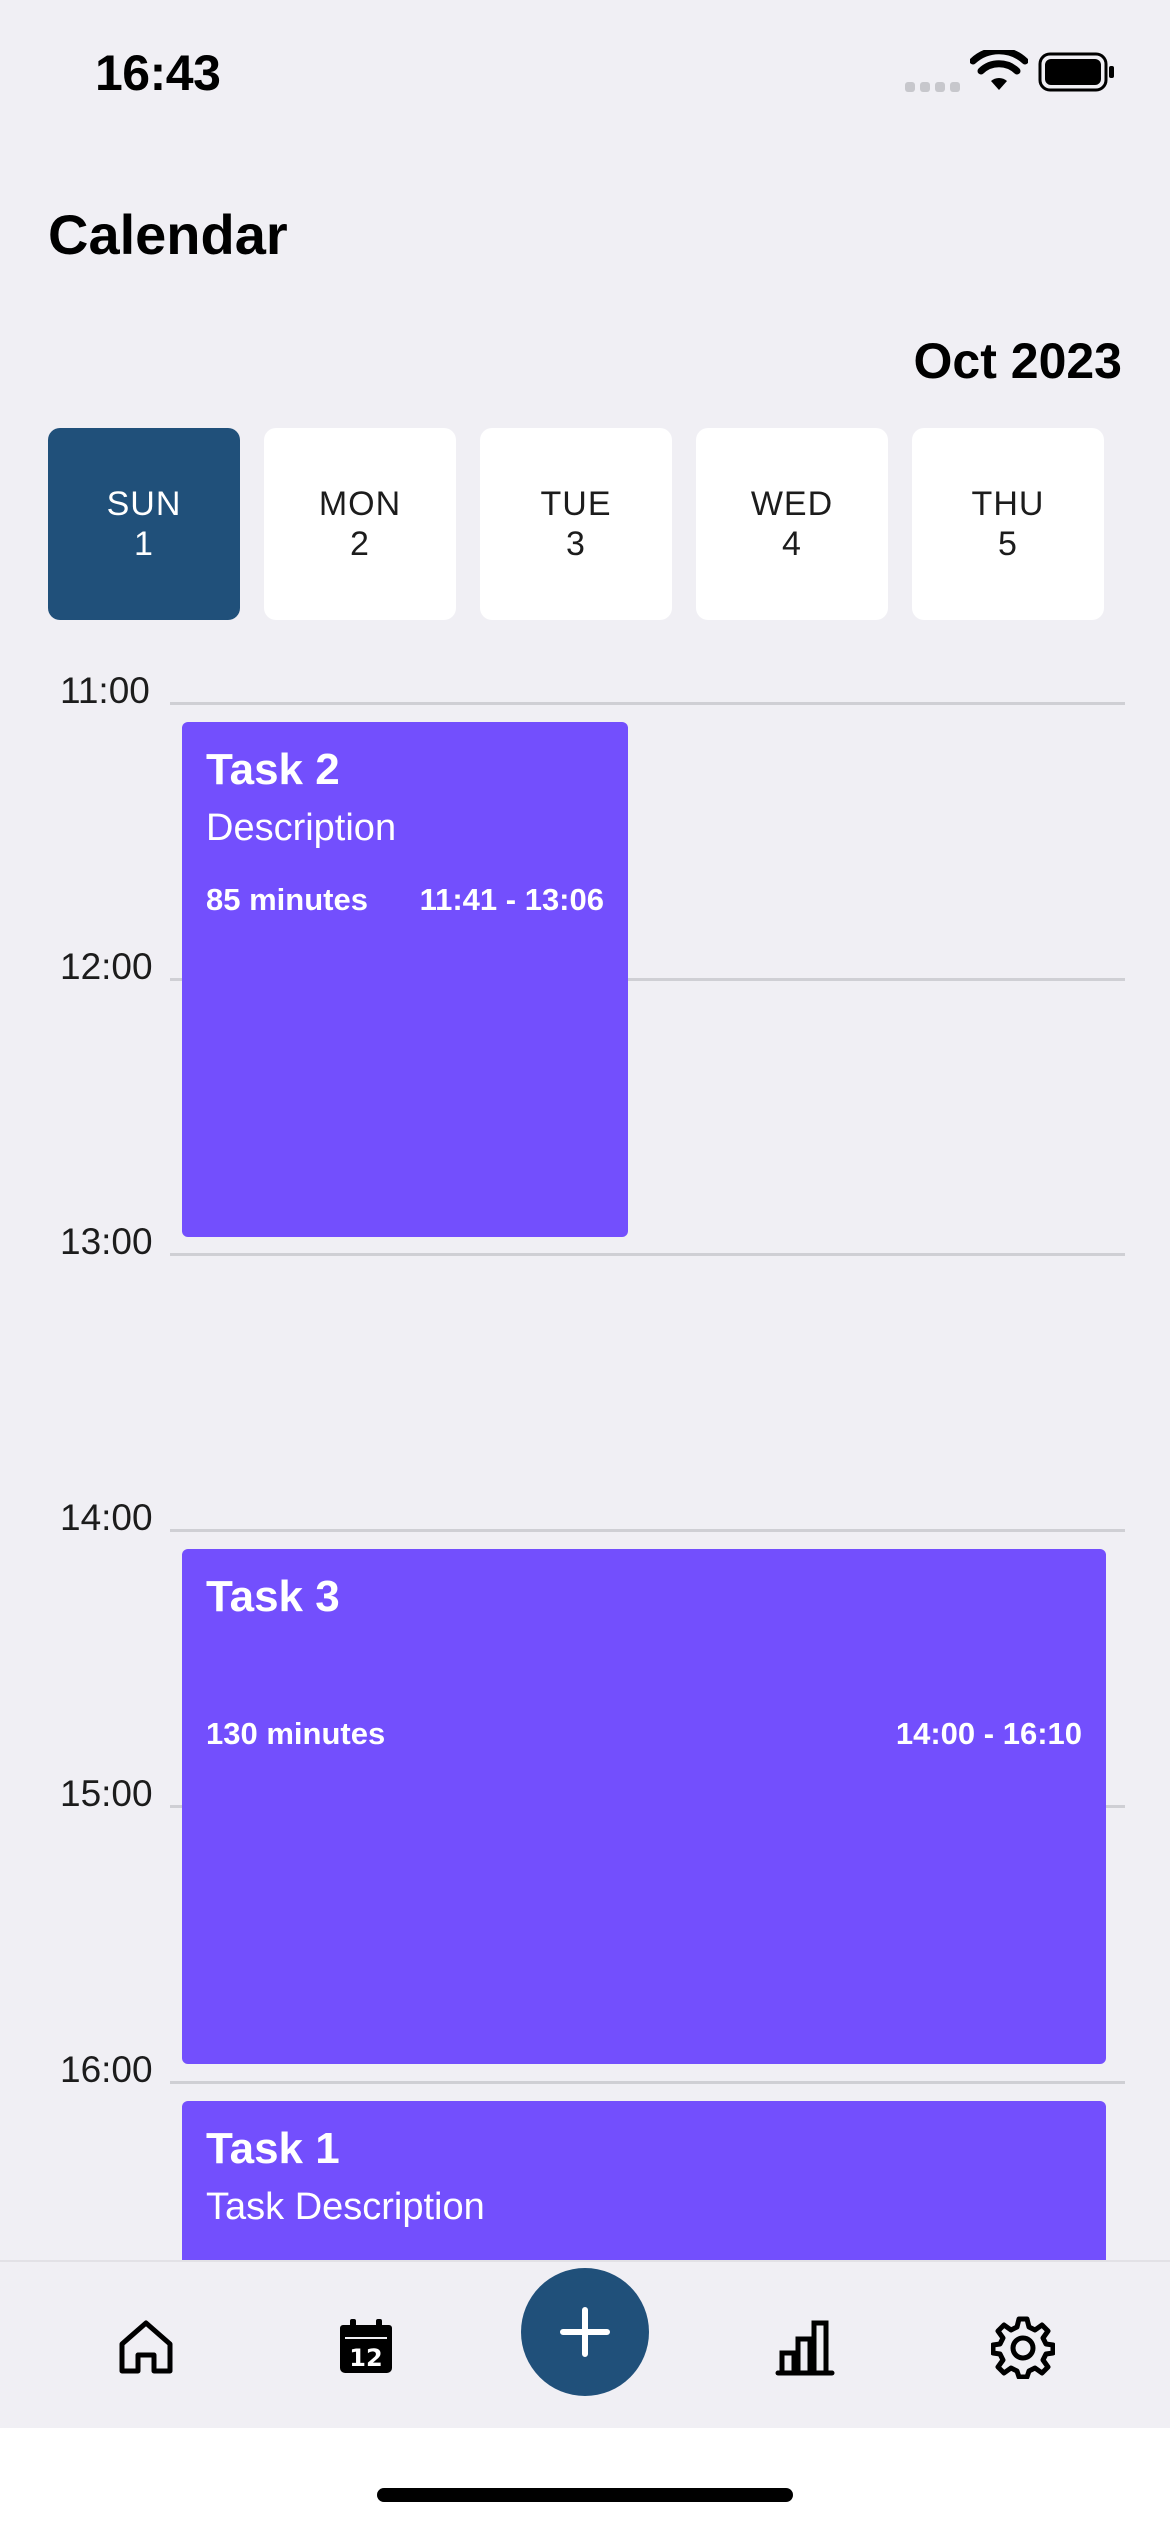  What do you see at coordinates (1076, 72) in the screenshot?
I see `battery-icon` at bounding box center [1076, 72].